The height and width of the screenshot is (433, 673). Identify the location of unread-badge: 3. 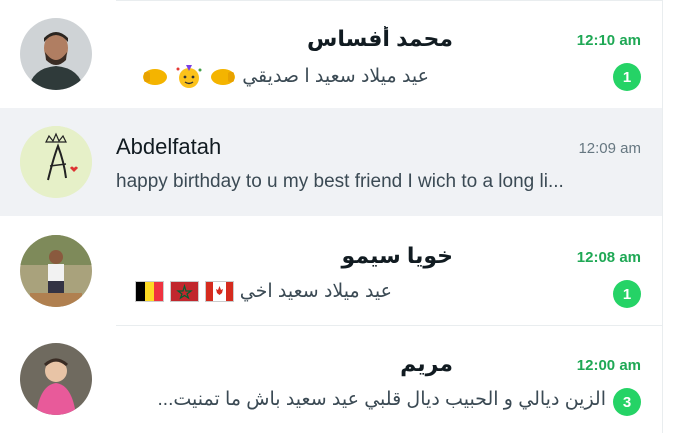
(627, 402).